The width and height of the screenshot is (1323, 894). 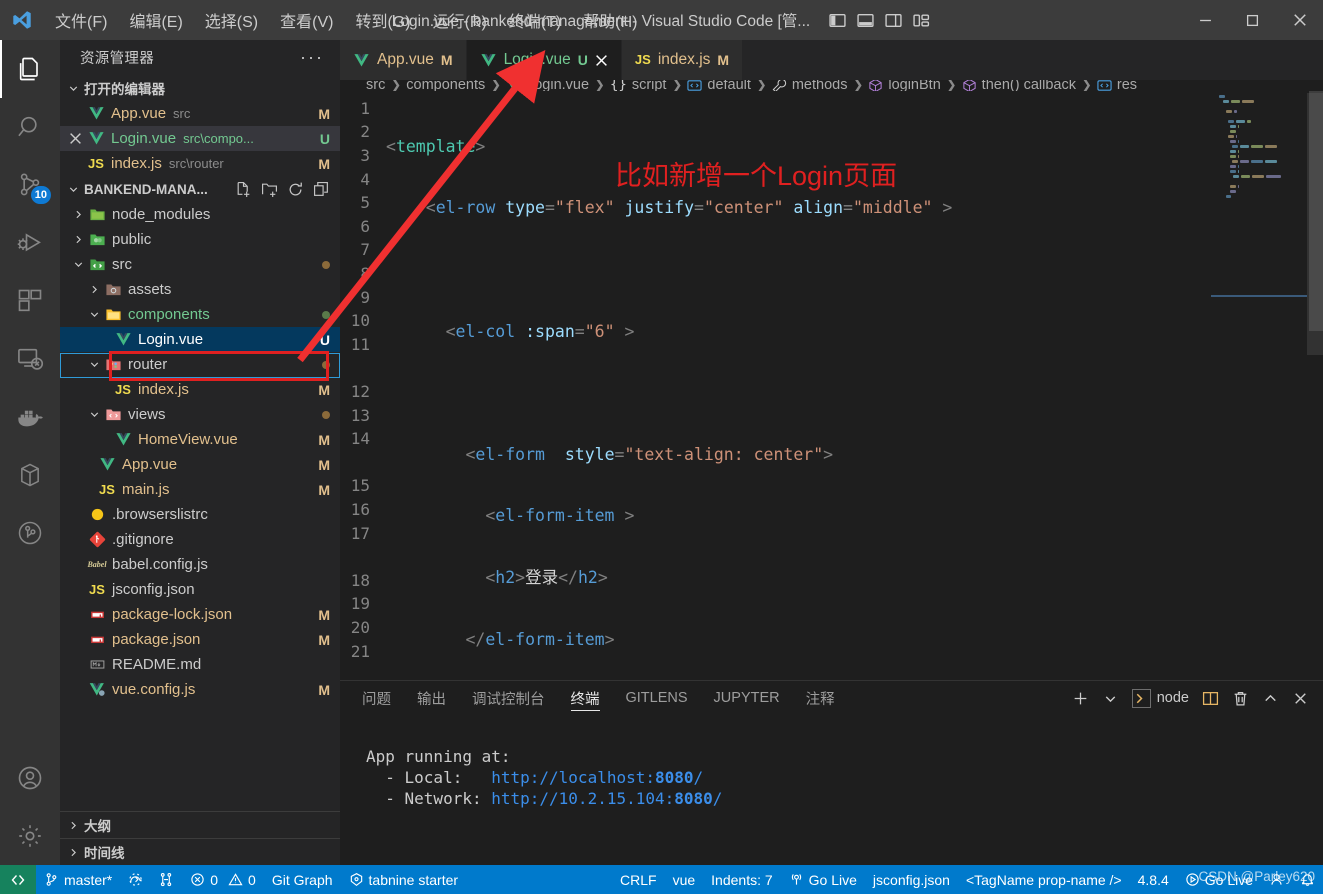 What do you see at coordinates (1219, 879) in the screenshot?
I see `status-go-live-secondary: Go Live` at bounding box center [1219, 879].